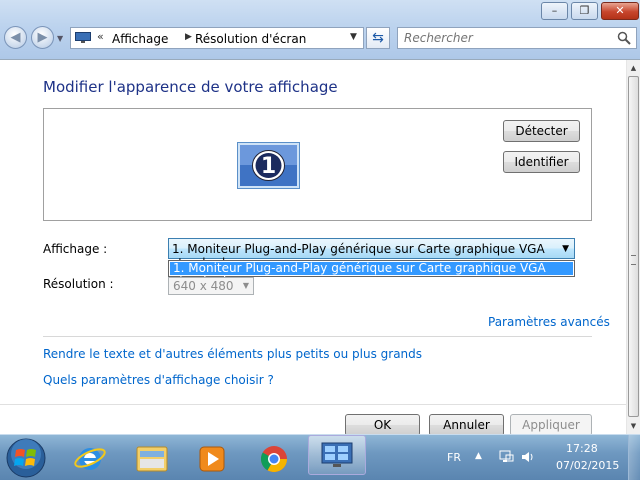 This screenshot has height=480, width=640. What do you see at coordinates (554, 11) in the screenshot?
I see `minimize-button: –` at bounding box center [554, 11].